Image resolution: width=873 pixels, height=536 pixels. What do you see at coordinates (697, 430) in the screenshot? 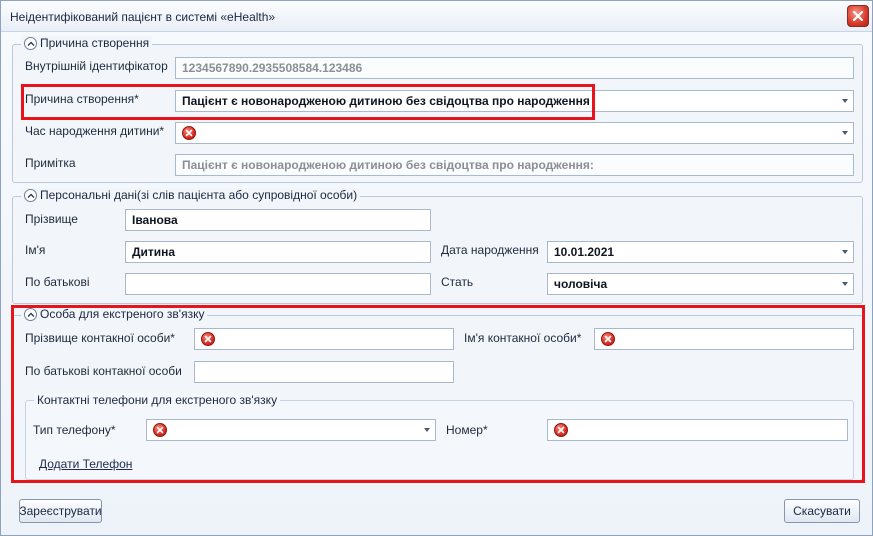
I see `phone-number-field` at bounding box center [697, 430].